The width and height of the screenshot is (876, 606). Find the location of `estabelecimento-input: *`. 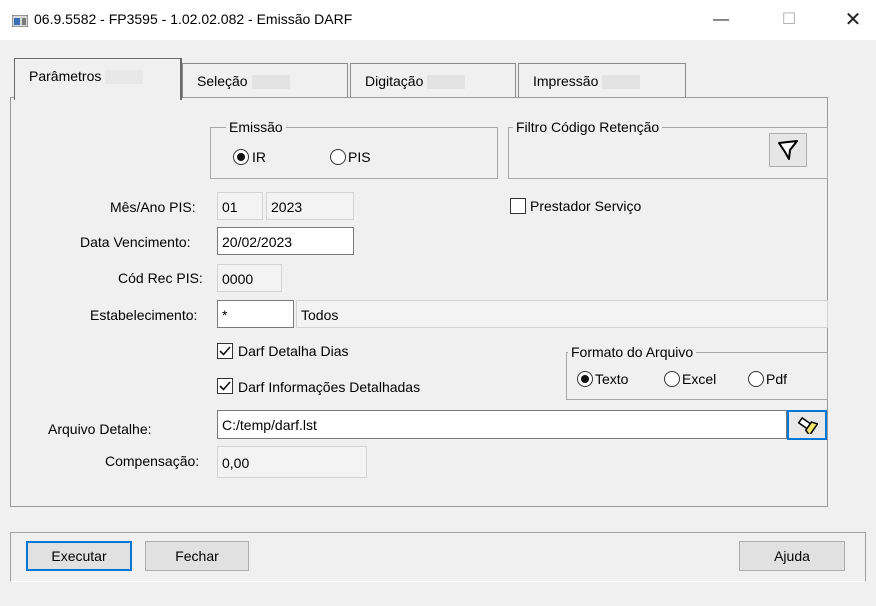

estabelecimento-input: * is located at coordinates (255, 314).